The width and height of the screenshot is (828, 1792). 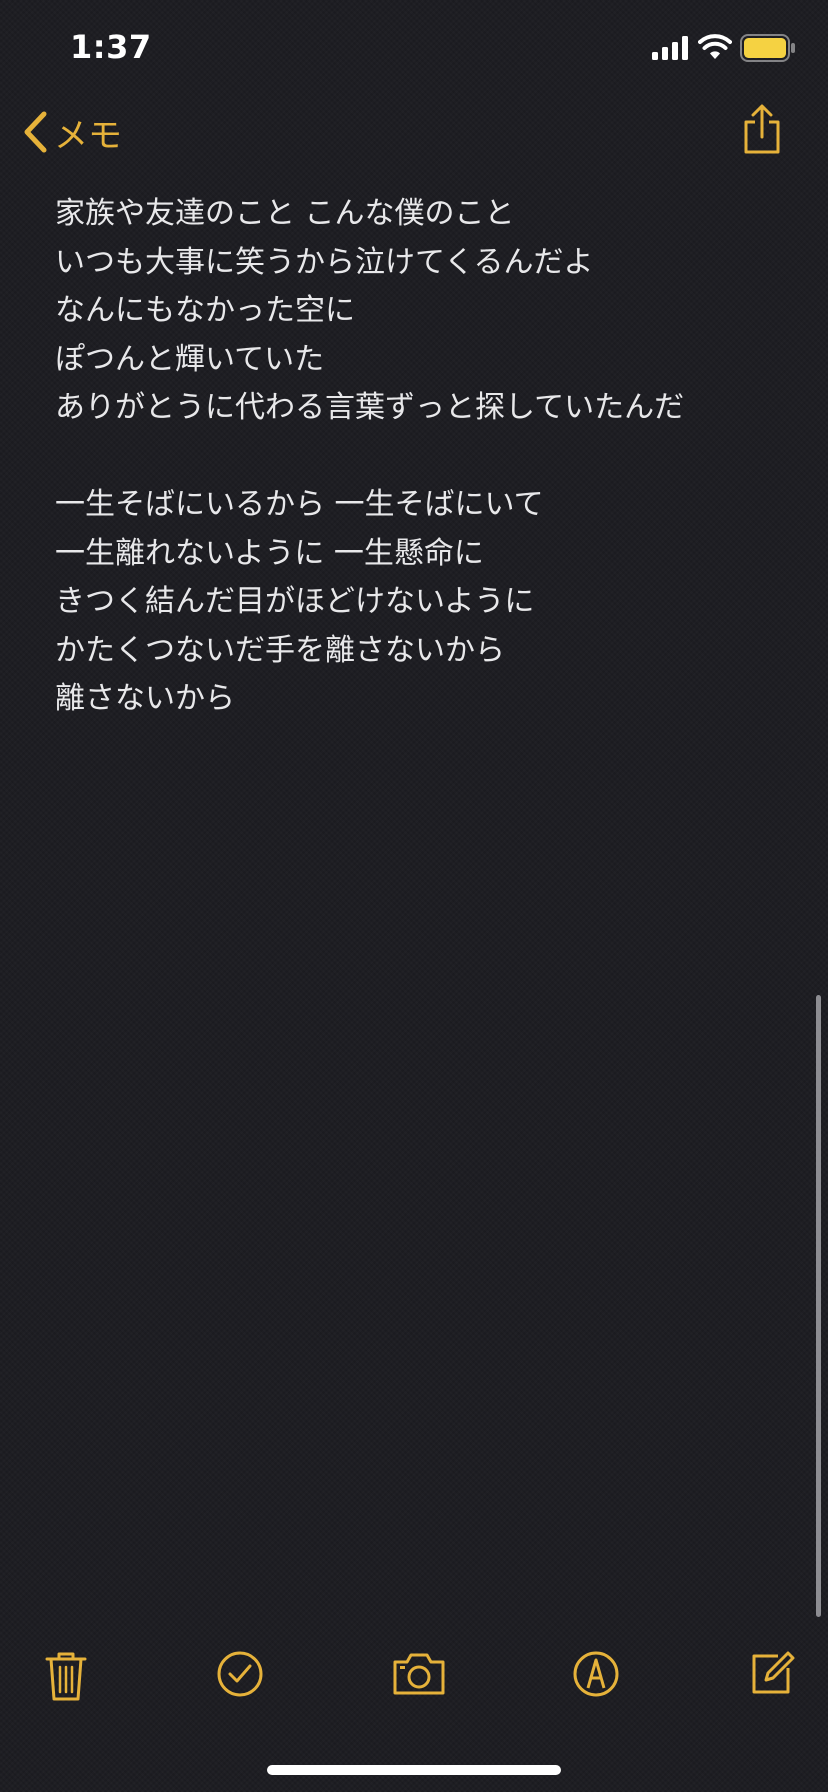 What do you see at coordinates (419, 1673) in the screenshot?
I see `camera-icon` at bounding box center [419, 1673].